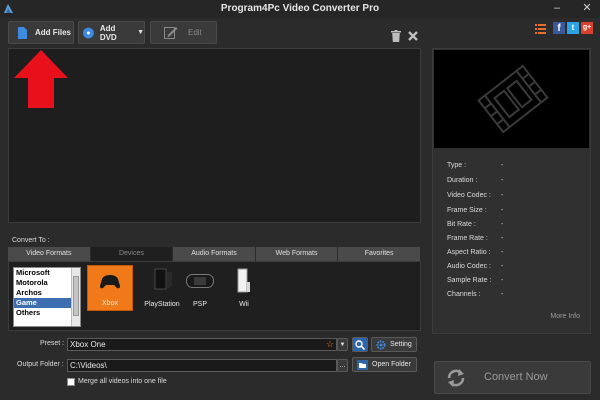  Describe the element at coordinates (381, 344) in the screenshot. I see `gear-icon` at that location.